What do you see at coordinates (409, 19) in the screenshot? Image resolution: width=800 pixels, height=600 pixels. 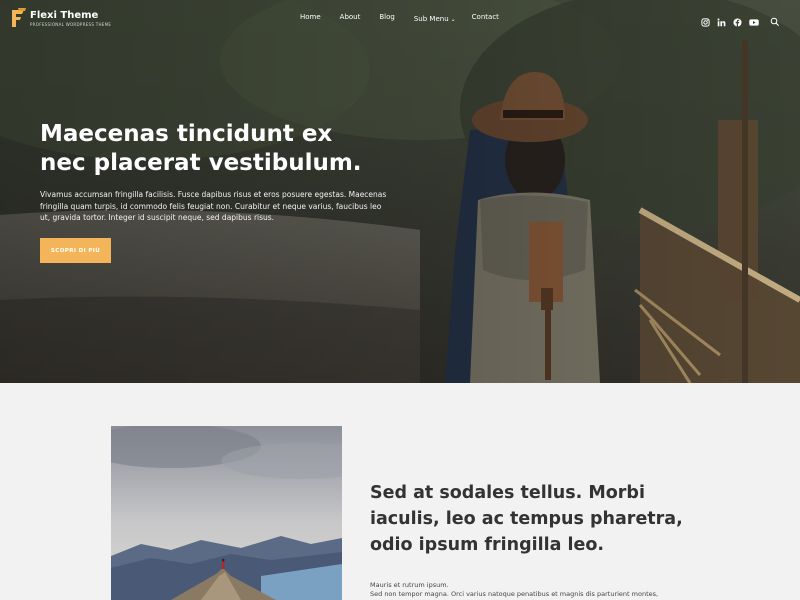 I see `main-menu: Home About Blog Sub Menu ⌄ Contact` at bounding box center [409, 19].